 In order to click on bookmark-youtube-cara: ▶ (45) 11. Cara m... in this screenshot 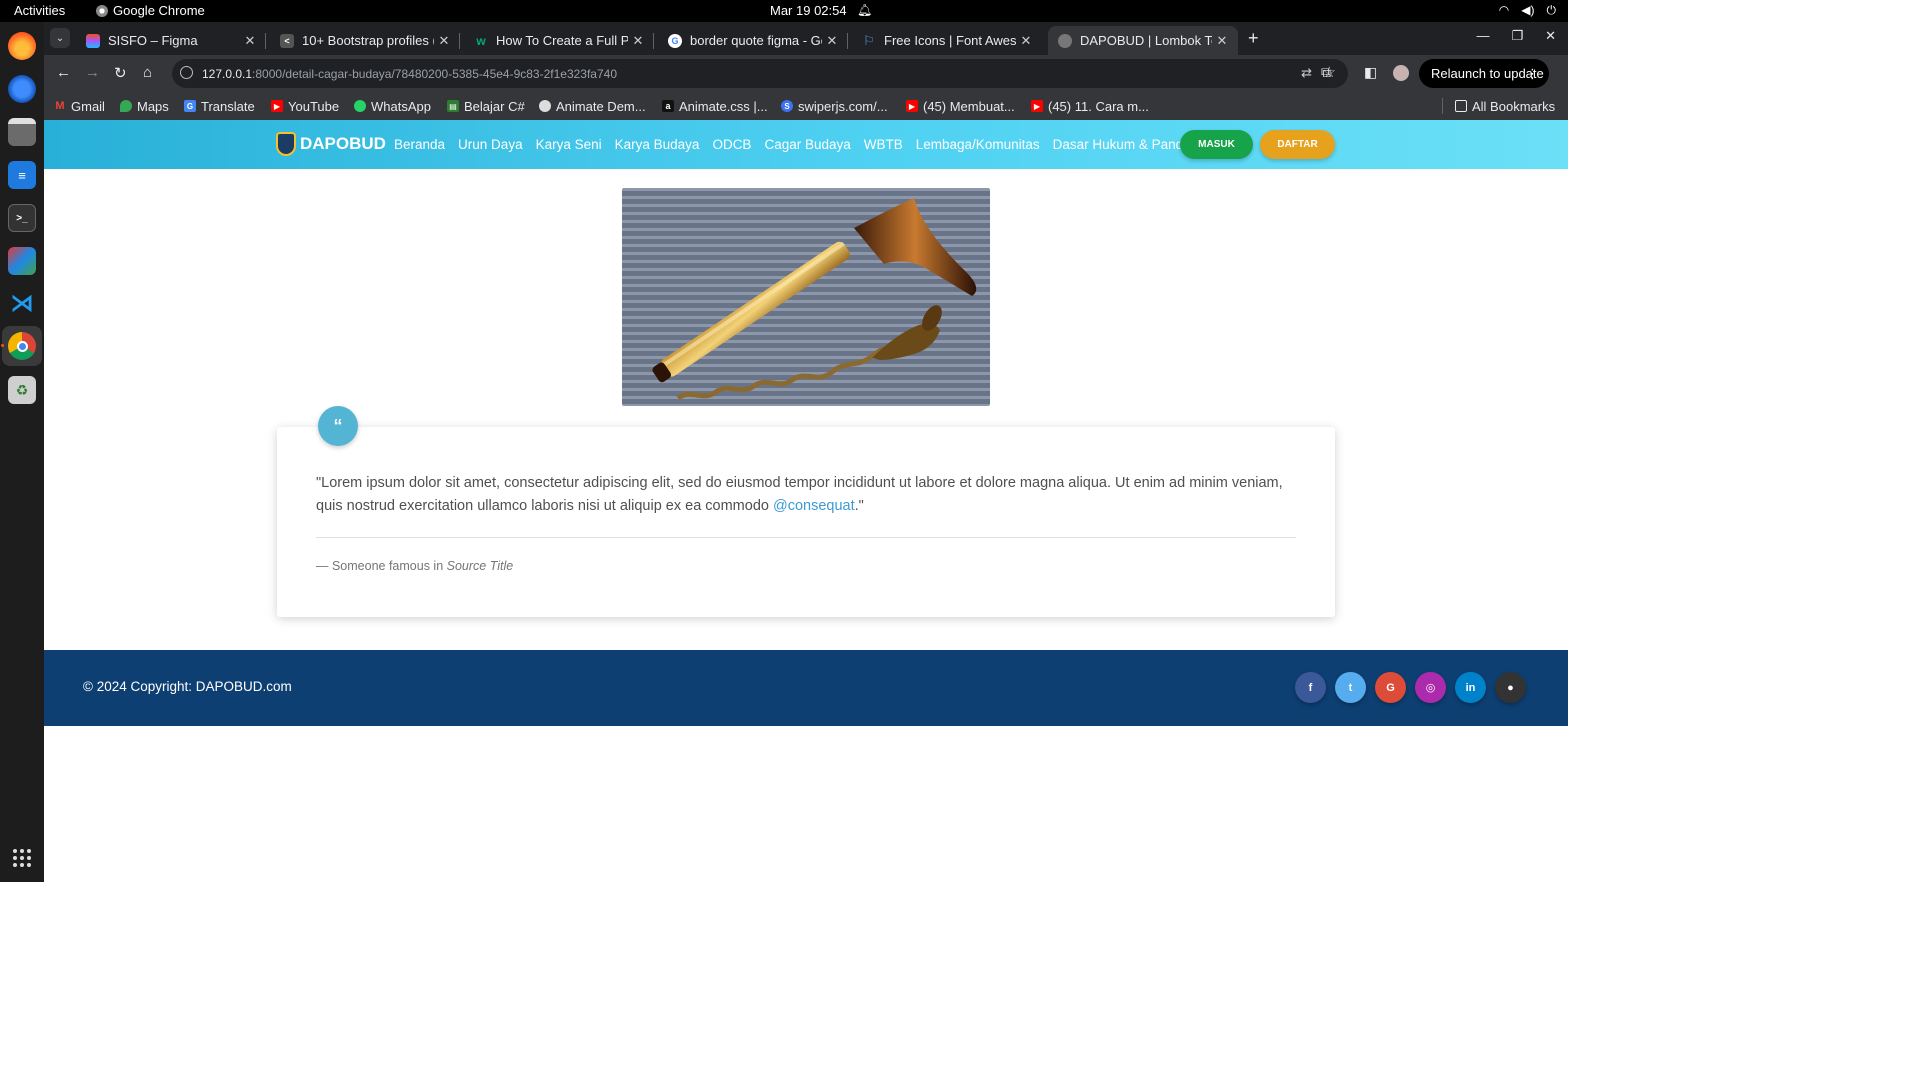, I will do `click(1090, 106)`.